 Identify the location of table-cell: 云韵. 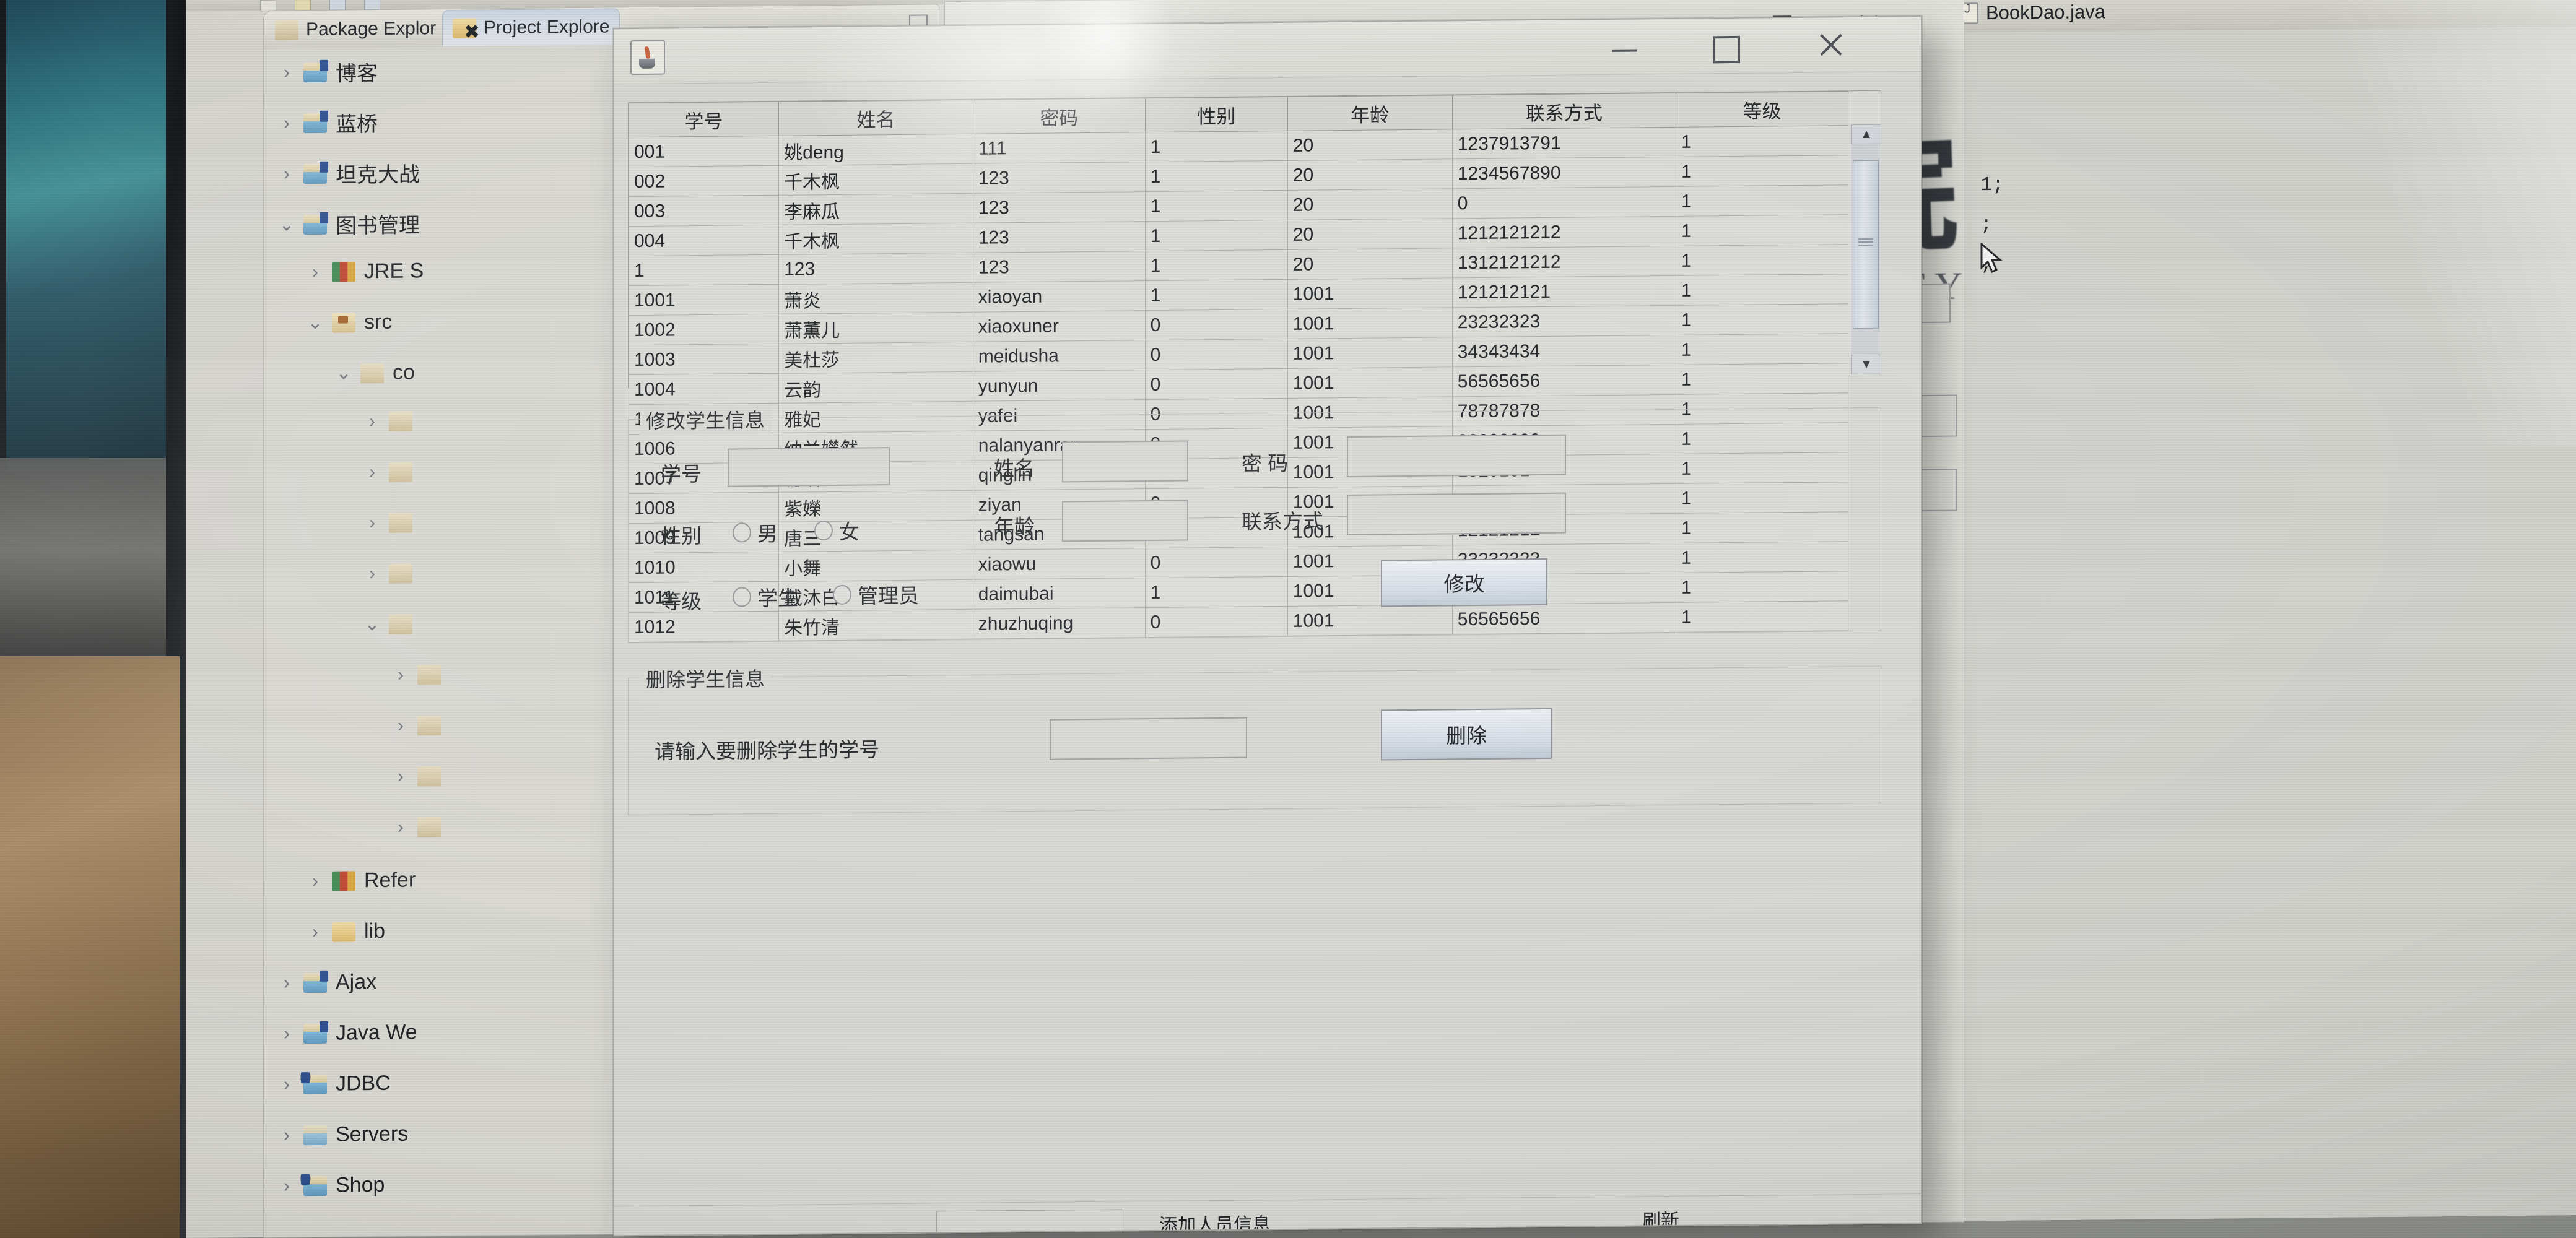
(875, 387).